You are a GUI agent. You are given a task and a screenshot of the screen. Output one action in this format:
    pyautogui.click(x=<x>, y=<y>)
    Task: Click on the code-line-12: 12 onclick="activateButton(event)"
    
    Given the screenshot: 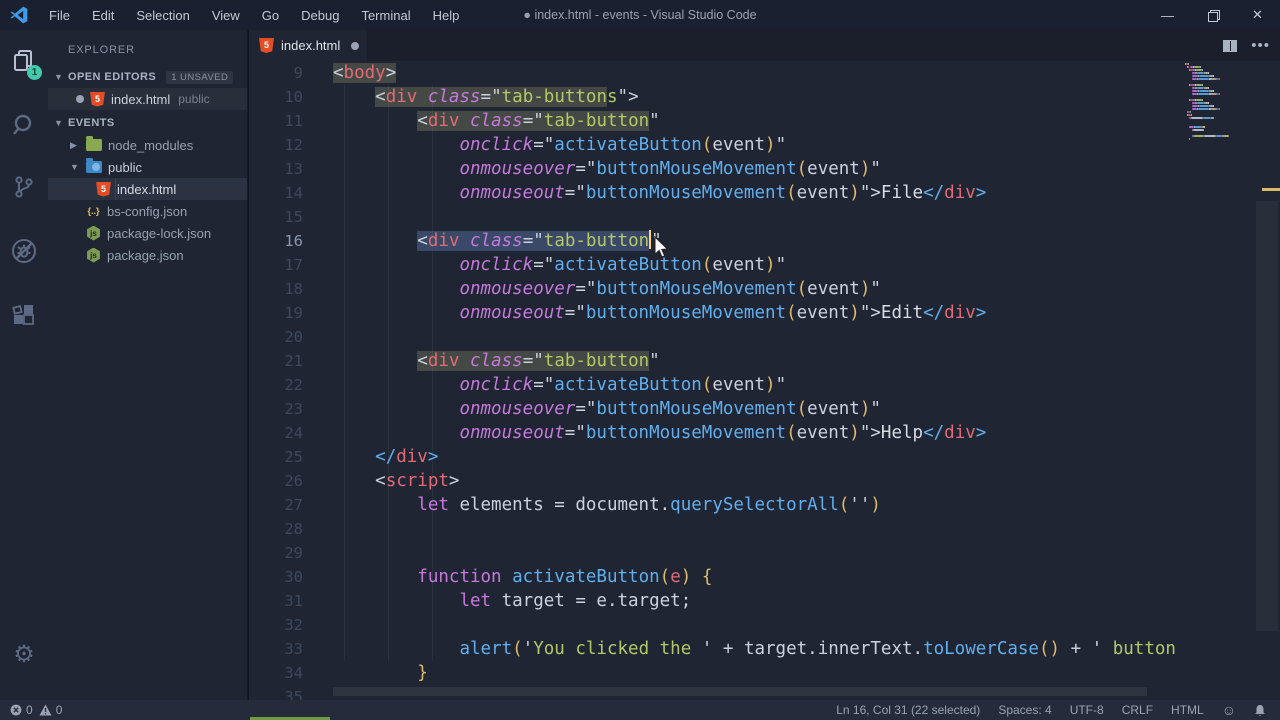 What is the action you would take?
    pyautogui.click(x=717, y=145)
    